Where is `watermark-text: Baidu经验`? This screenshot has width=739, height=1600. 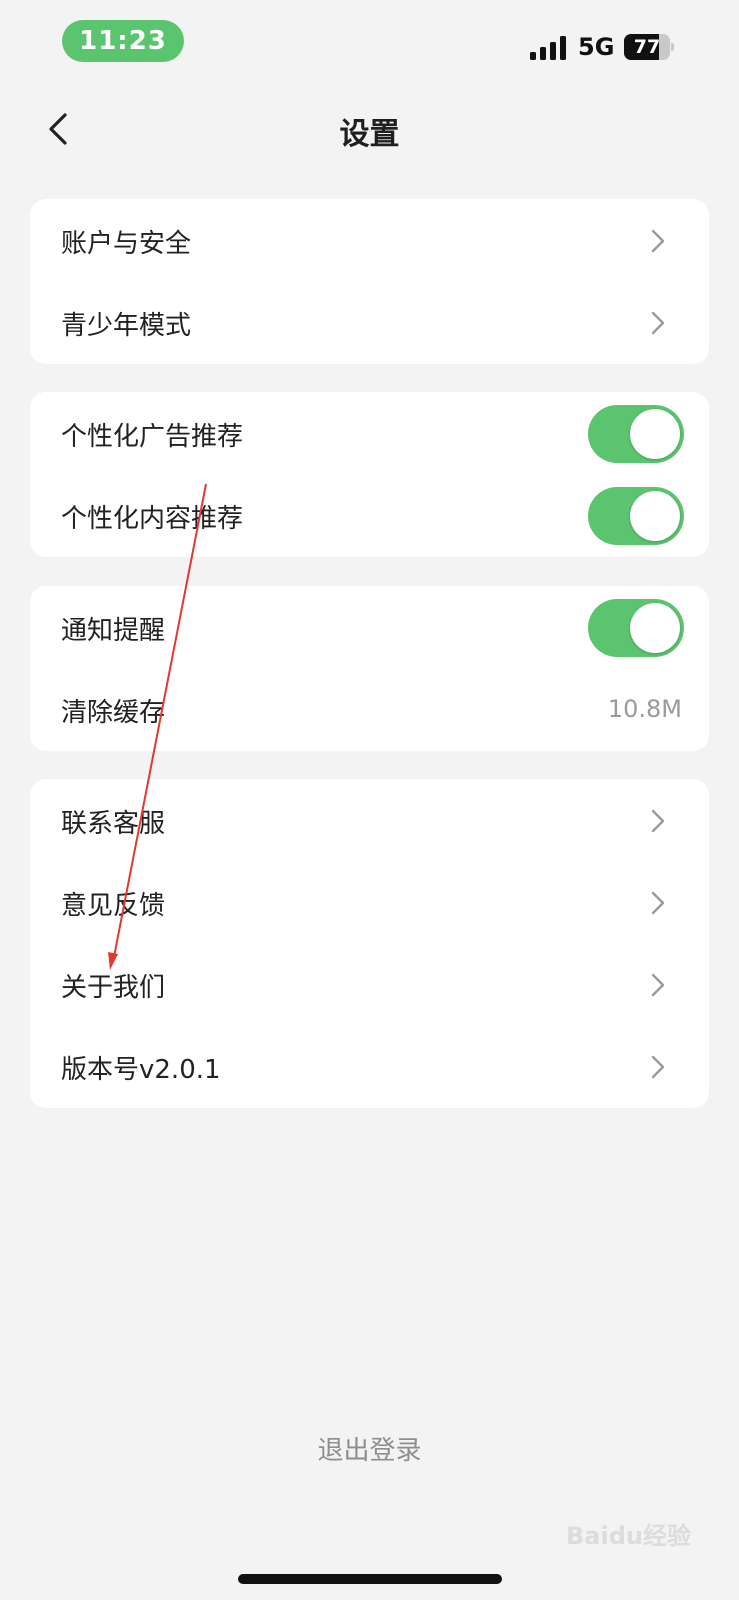 watermark-text: Baidu经验 is located at coordinates (628, 1536).